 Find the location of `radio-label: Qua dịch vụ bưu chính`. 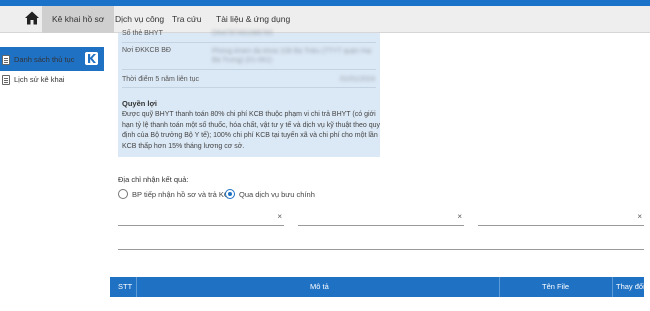

radio-label: Qua dịch vụ bưu chính is located at coordinates (277, 194).